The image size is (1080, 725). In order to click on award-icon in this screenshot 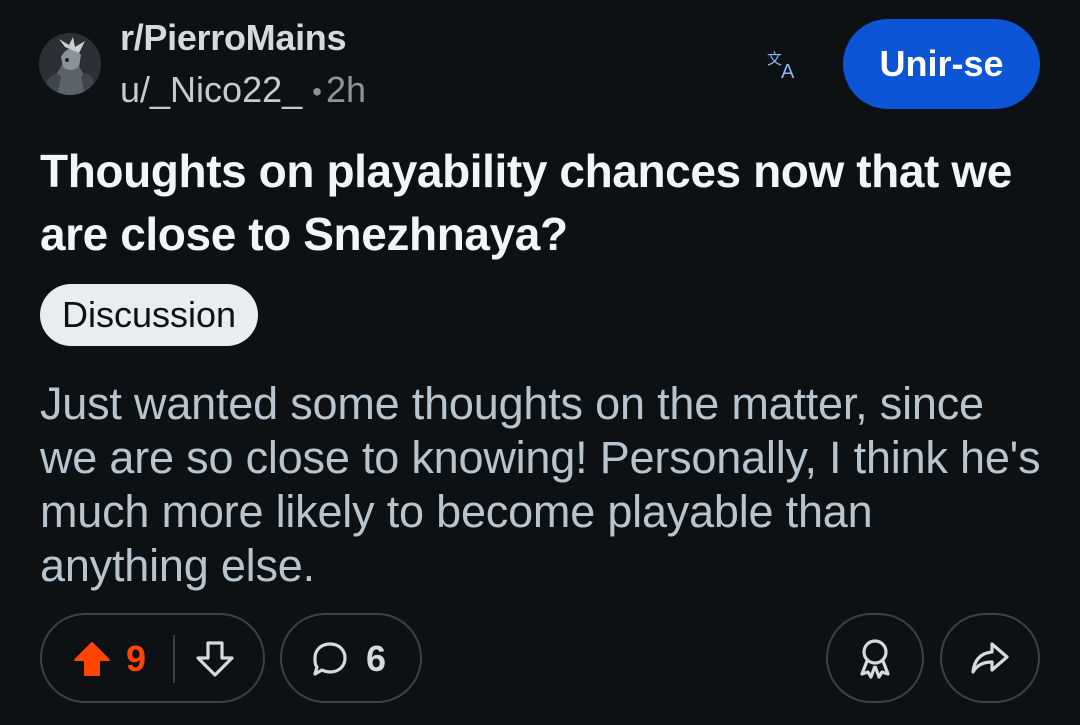, I will do `click(875, 659)`.